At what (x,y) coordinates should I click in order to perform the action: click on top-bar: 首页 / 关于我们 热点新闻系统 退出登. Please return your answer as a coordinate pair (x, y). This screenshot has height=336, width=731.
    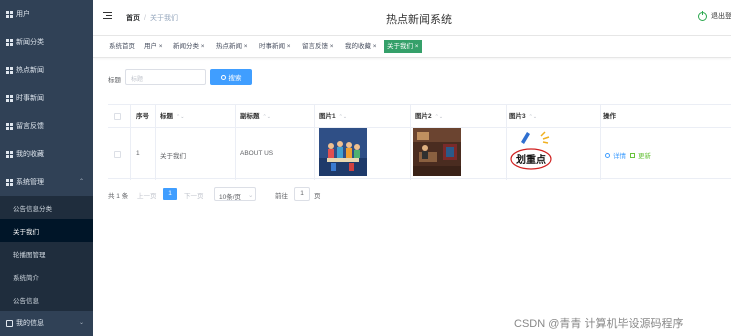
    Looking at the image, I should click on (412, 18).